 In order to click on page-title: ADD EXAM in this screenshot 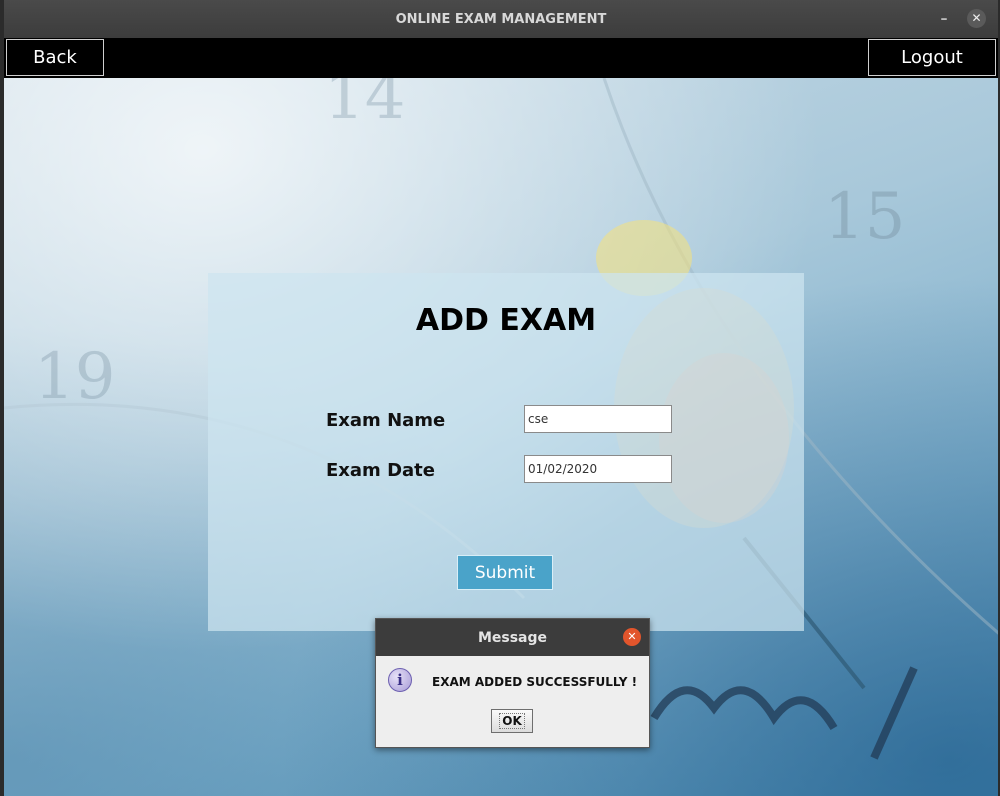, I will do `click(506, 320)`.